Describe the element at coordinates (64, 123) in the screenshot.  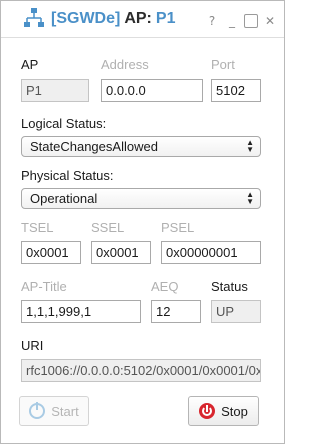
I see `logical-status-label: Logical Status:` at that location.